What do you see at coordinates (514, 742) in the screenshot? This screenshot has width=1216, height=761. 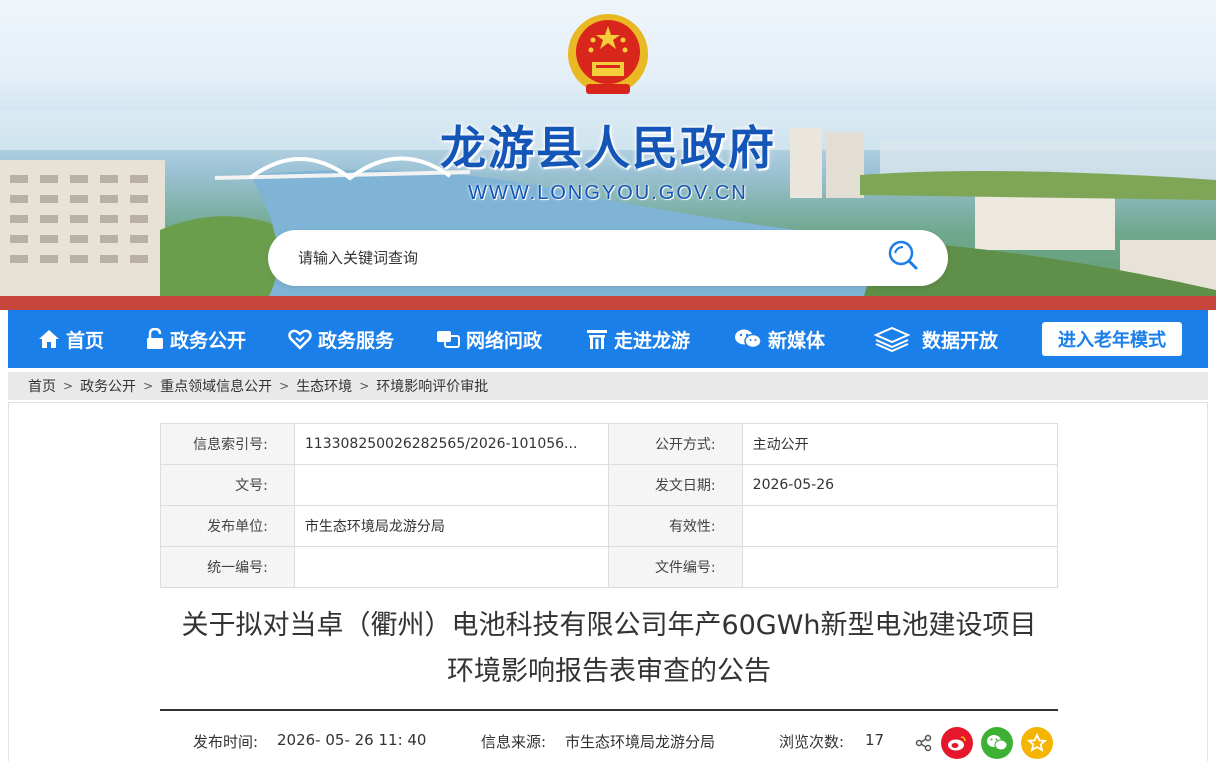 I see `source-label: 信息来源:` at bounding box center [514, 742].